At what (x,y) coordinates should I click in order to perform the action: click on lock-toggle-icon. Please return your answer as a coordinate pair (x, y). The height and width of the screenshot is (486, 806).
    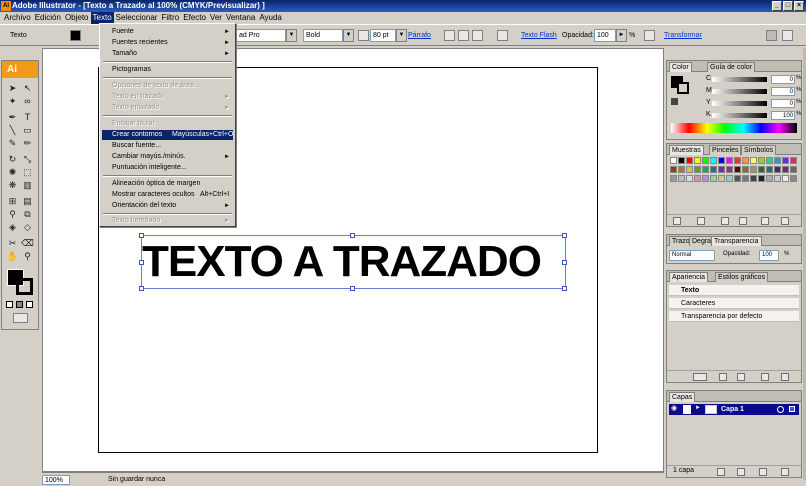
    Looking at the image, I should click on (687, 409).